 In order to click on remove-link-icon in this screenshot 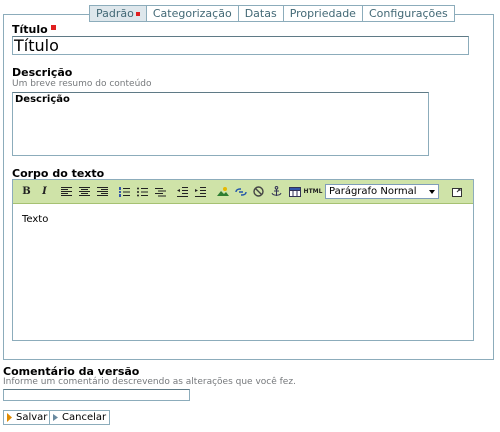, I will do `click(258, 191)`.